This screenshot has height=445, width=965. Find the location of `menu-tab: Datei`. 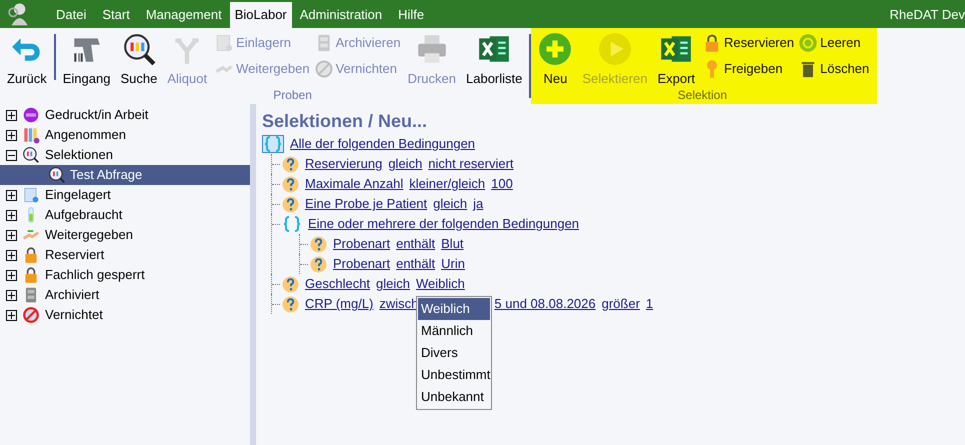

menu-tab: Datei is located at coordinates (71, 15).